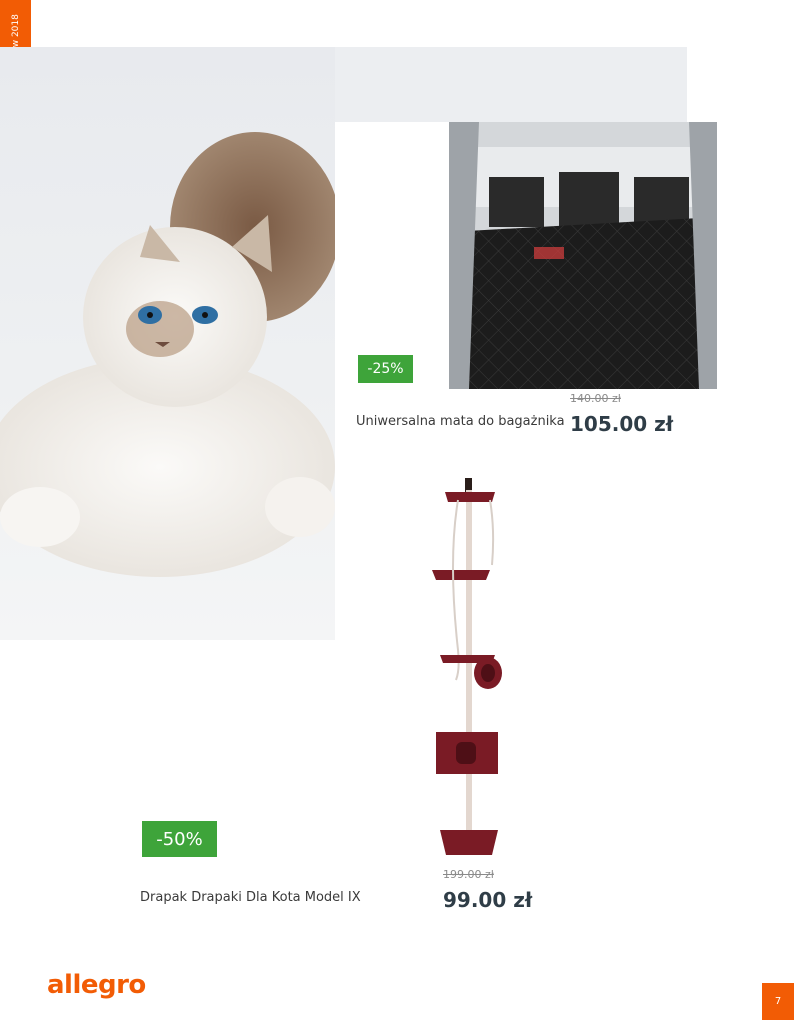 The width and height of the screenshot is (794, 1020). Describe the element at coordinates (778, 1001) in the screenshot. I see `page-number: 7` at that location.